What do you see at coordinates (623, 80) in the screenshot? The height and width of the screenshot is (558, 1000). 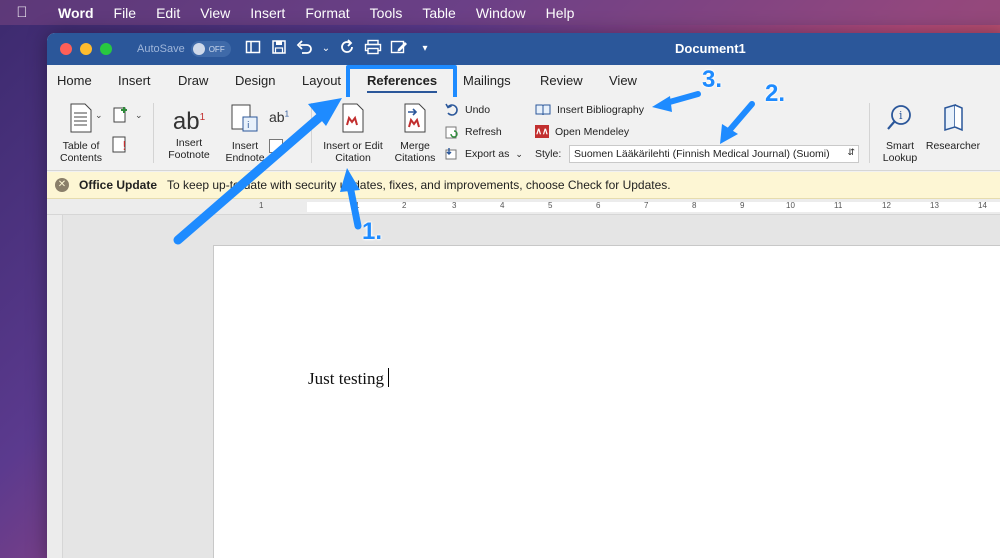 I see `tab-view: View` at bounding box center [623, 80].